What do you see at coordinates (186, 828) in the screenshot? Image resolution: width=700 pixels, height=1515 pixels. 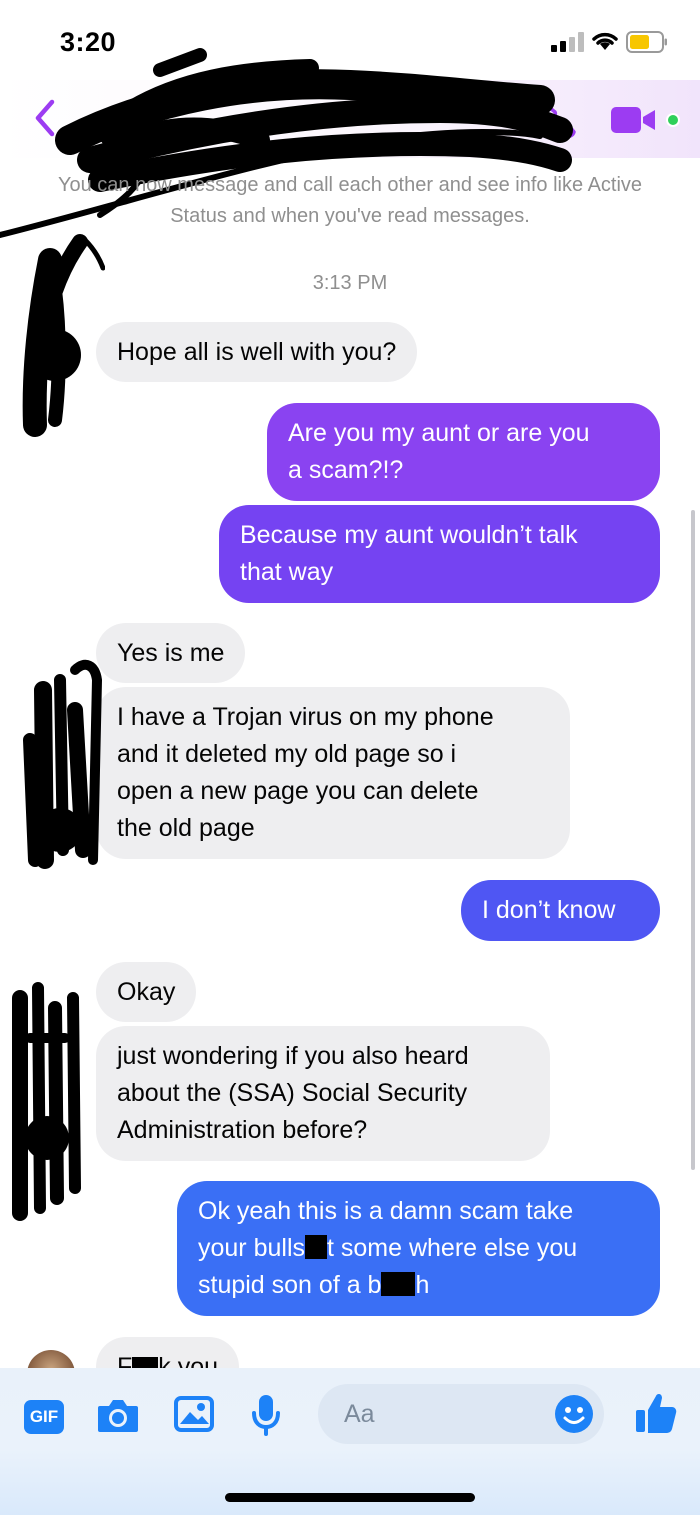 I see `message-text-line: the old page` at bounding box center [186, 828].